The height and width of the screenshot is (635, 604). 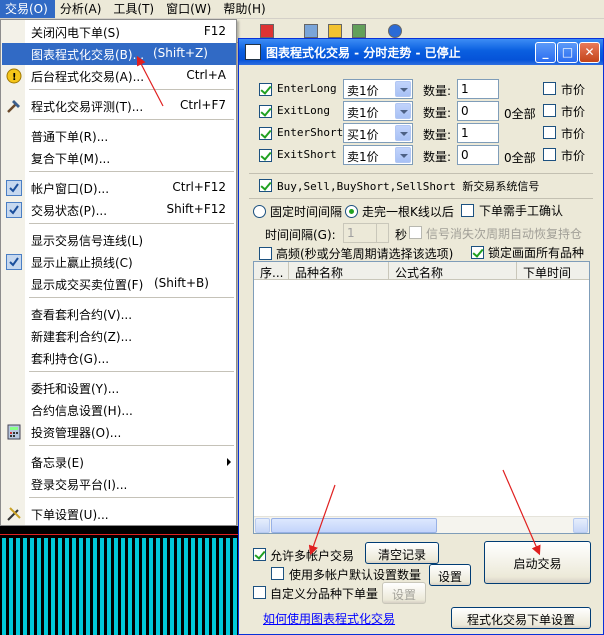 What do you see at coordinates (404, 593) in the screenshot?
I see `settings-disabled-button: 设置` at bounding box center [404, 593].